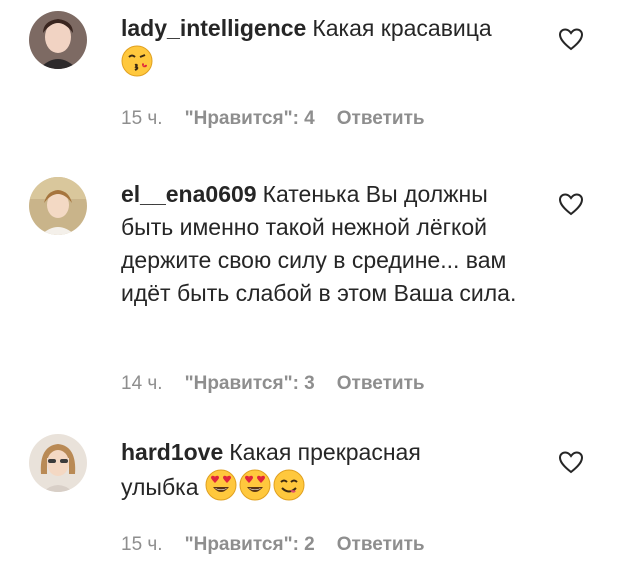 Image resolution: width=620 pixels, height=574 pixels. What do you see at coordinates (189, 194) in the screenshot?
I see `comment-username: el__ena0609` at bounding box center [189, 194].